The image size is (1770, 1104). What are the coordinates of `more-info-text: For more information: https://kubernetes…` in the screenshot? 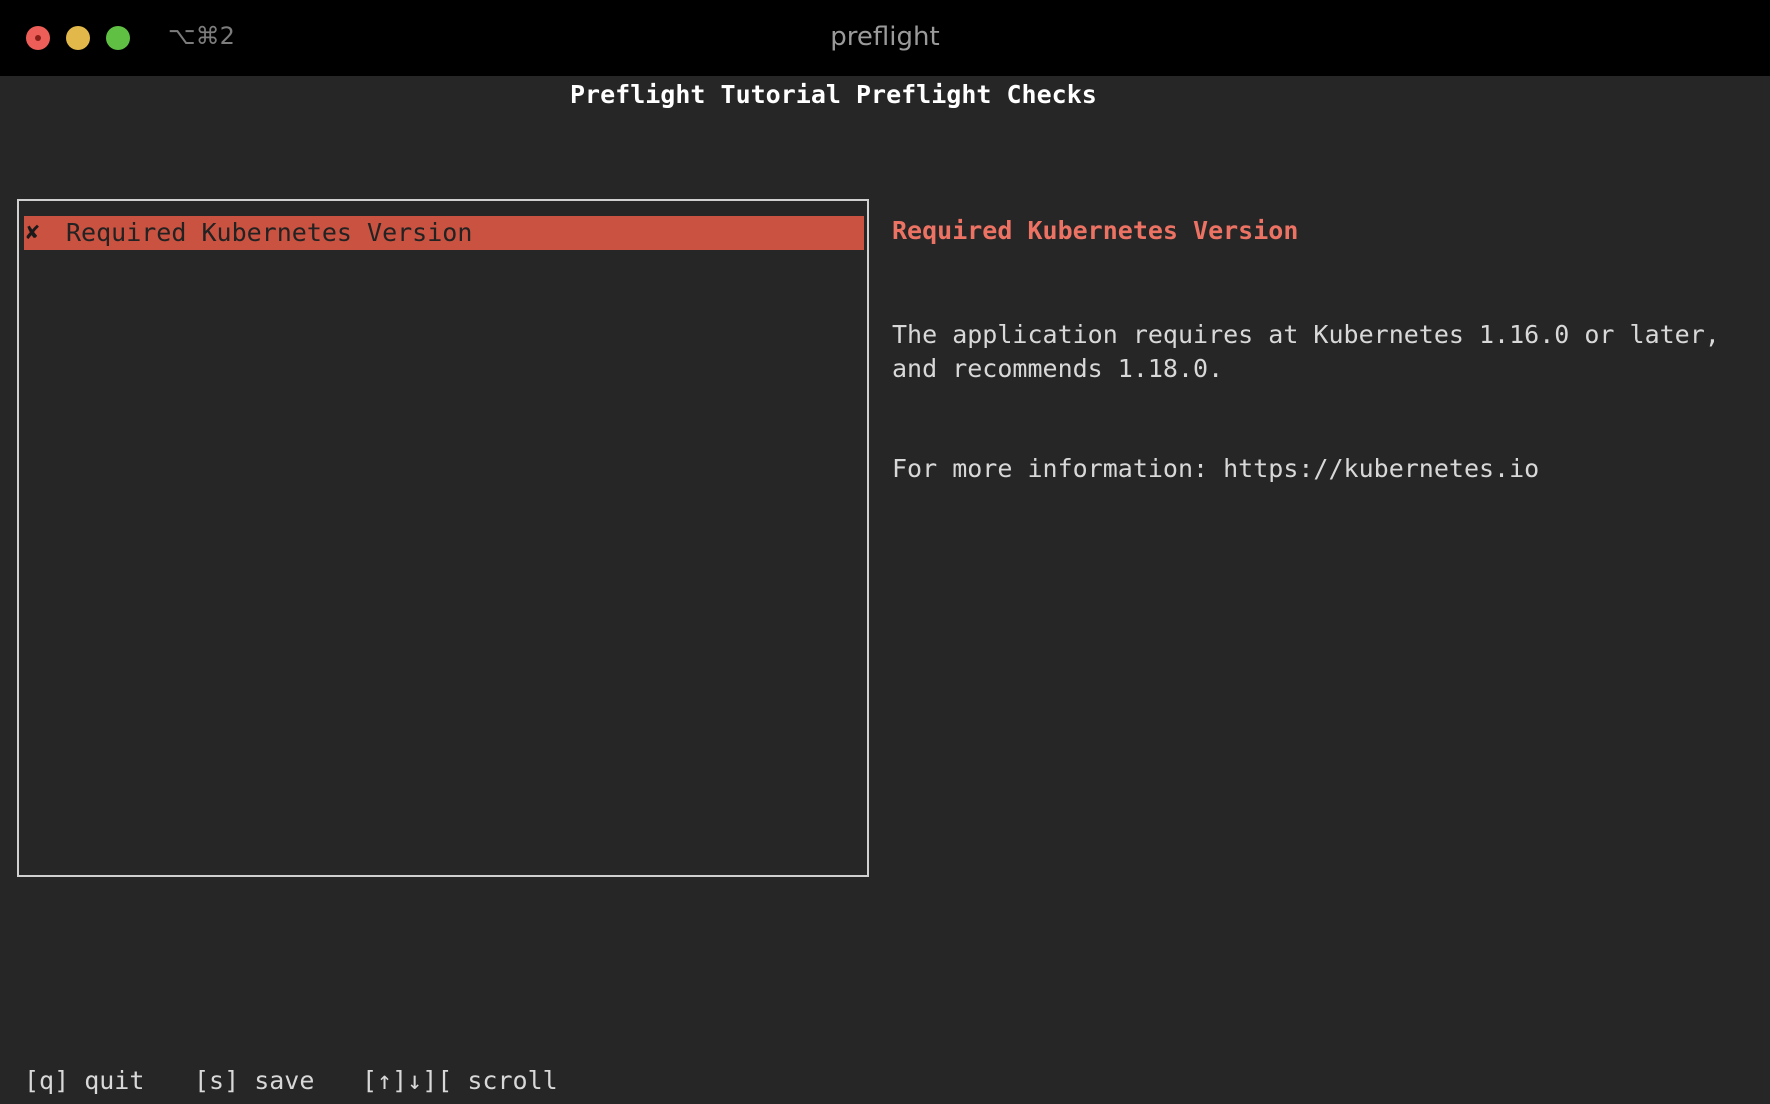 It's located at (1216, 468).